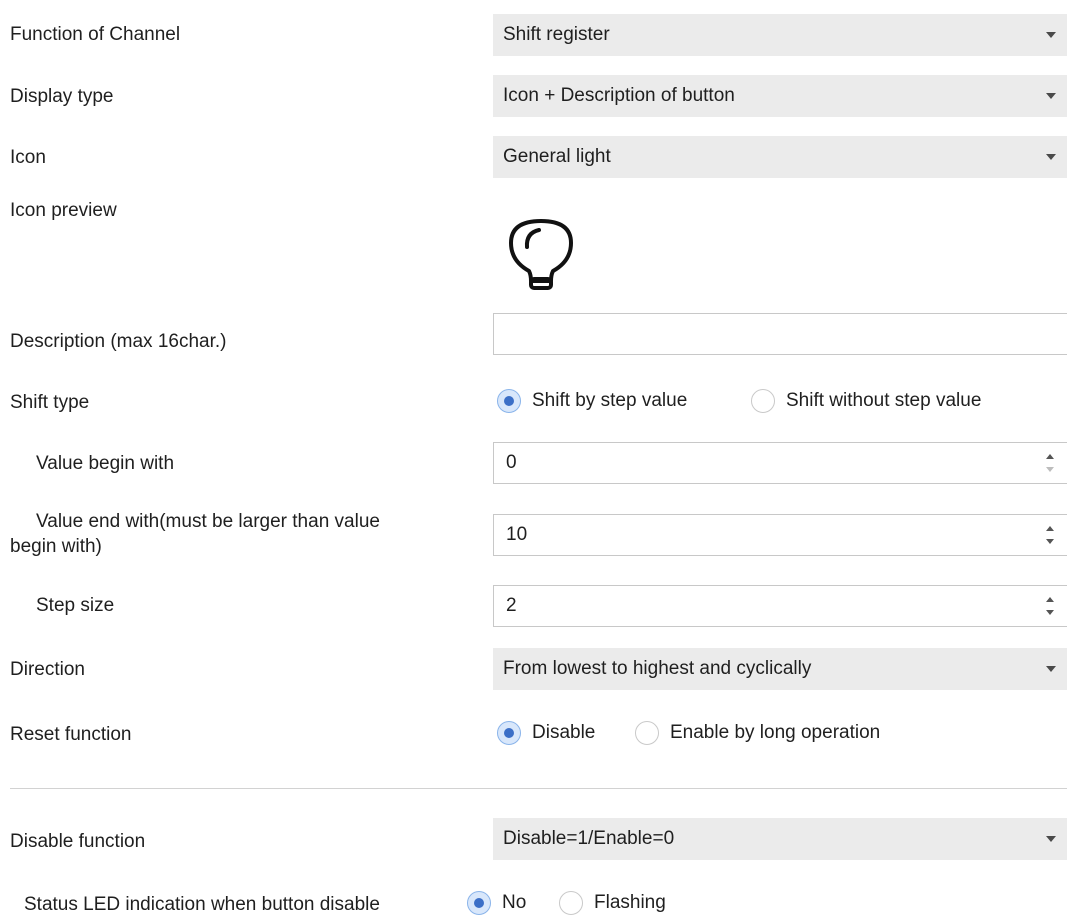 The width and height of the screenshot is (1067, 922). Describe the element at coordinates (105, 463) in the screenshot. I see `value-begin-label: Value begin with` at that location.